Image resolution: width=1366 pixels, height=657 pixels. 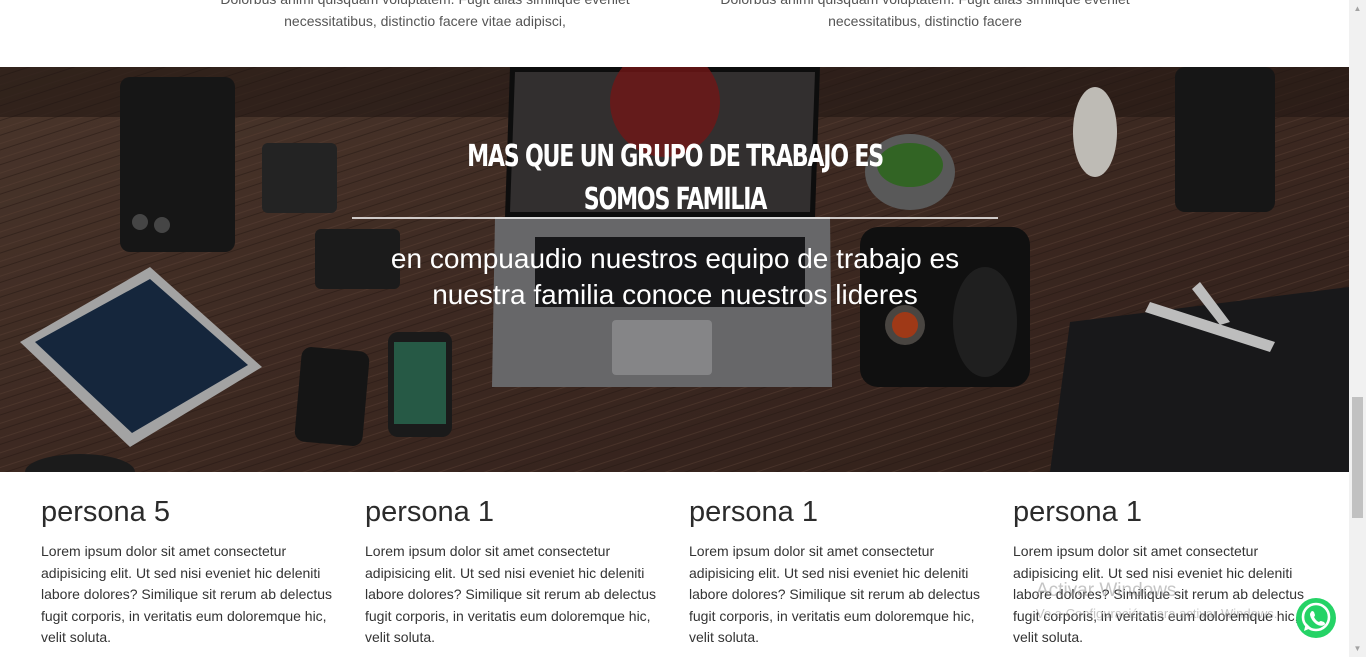 I want to click on hero-divider, so click(x=675, y=218).